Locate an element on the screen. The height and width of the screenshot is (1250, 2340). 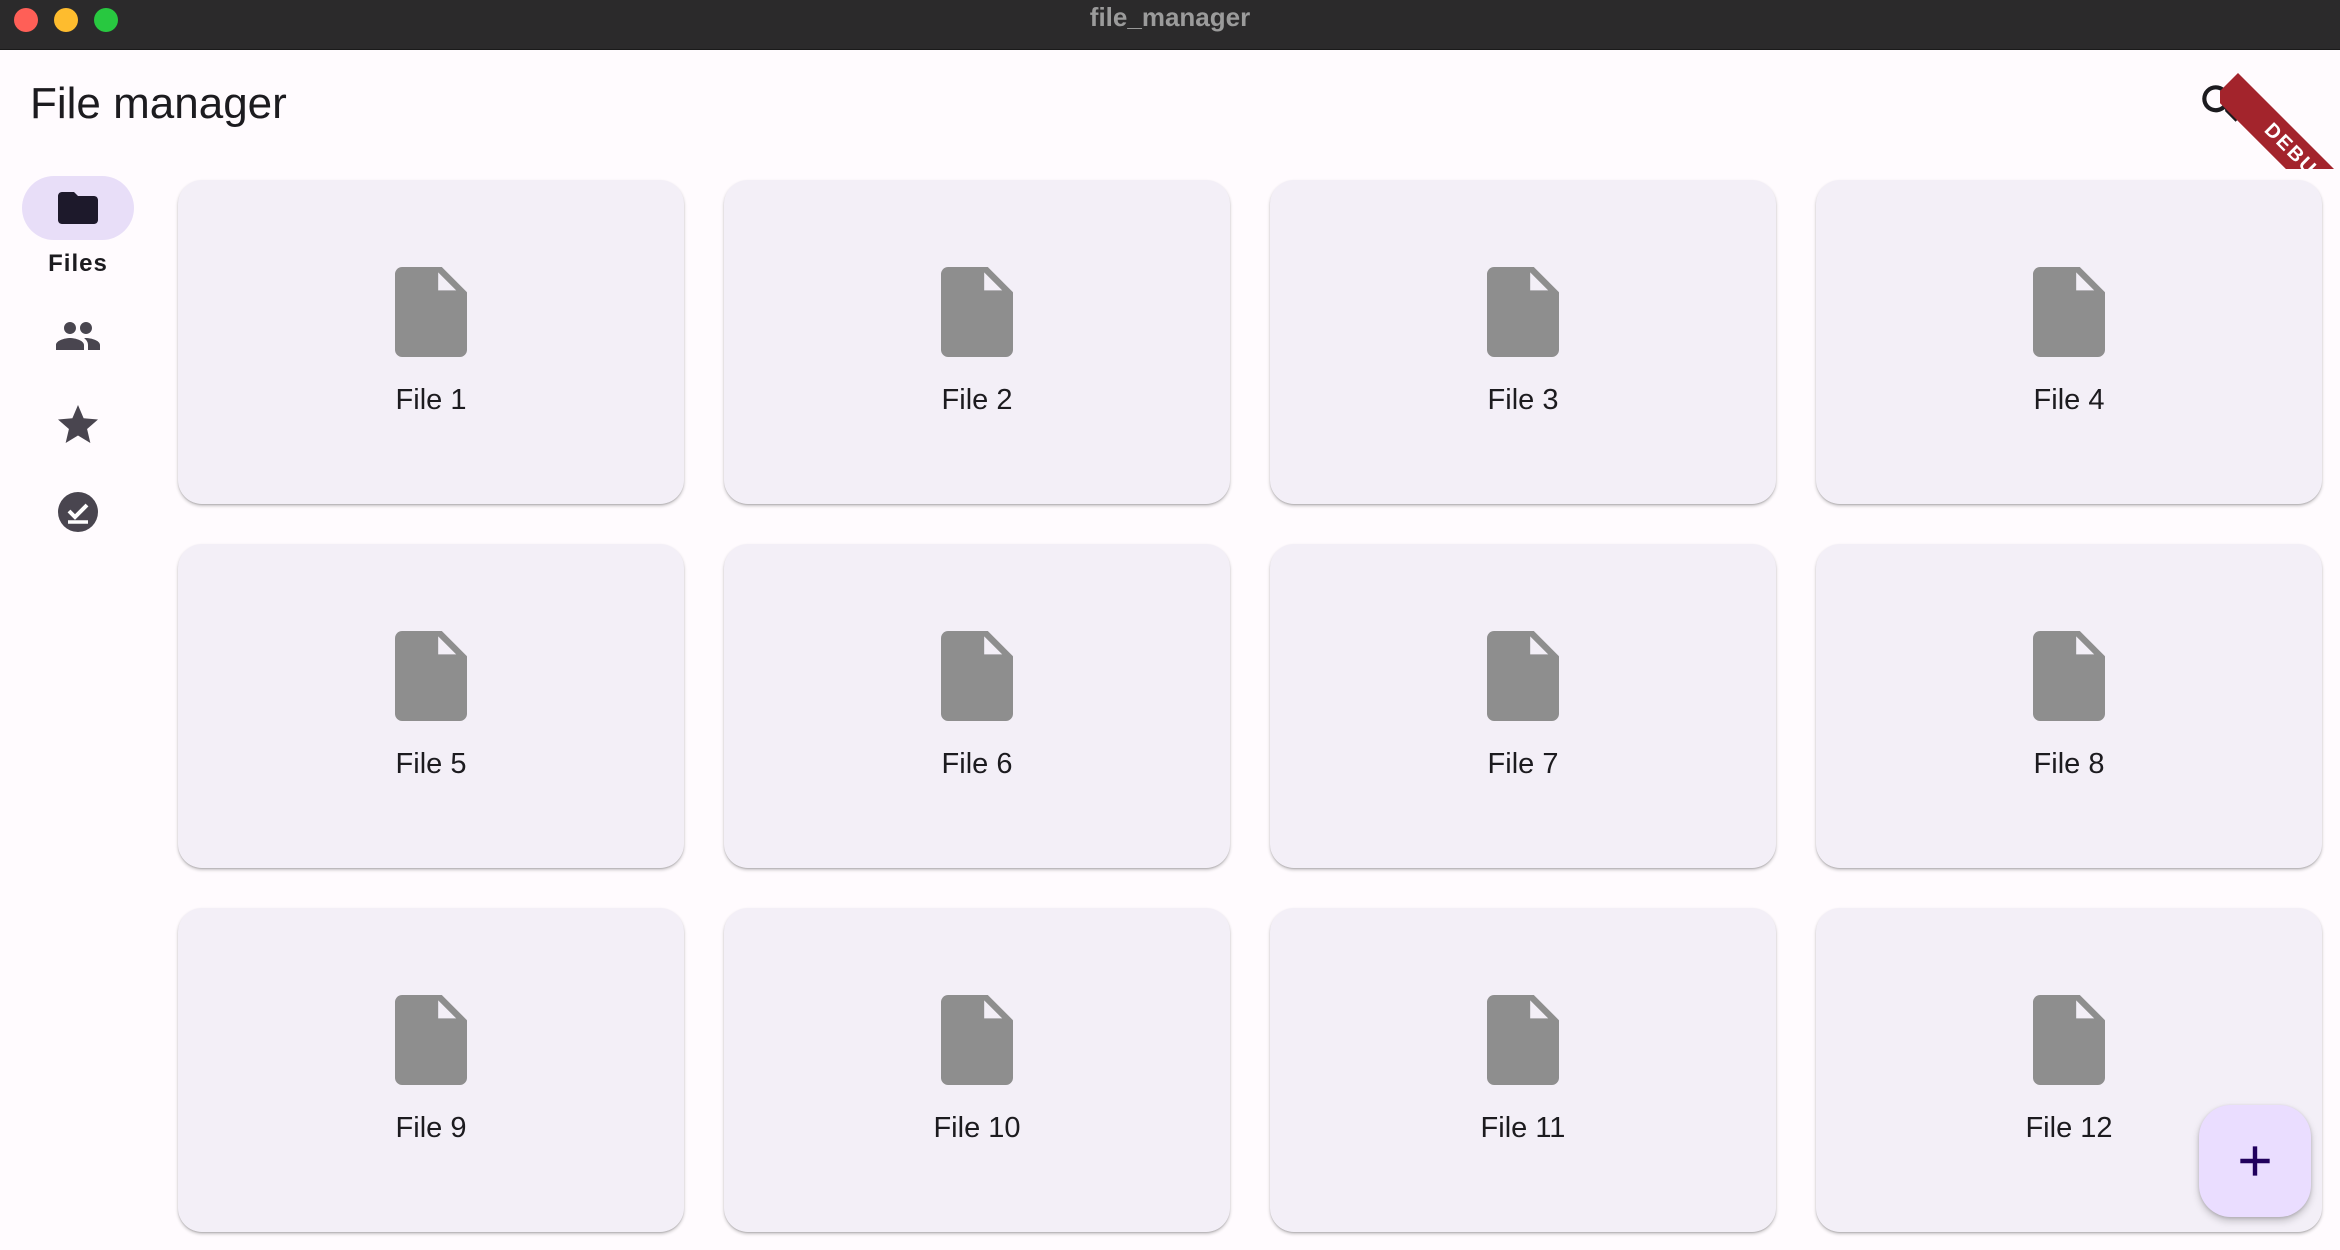
file-card: File 6 is located at coordinates (977, 706).